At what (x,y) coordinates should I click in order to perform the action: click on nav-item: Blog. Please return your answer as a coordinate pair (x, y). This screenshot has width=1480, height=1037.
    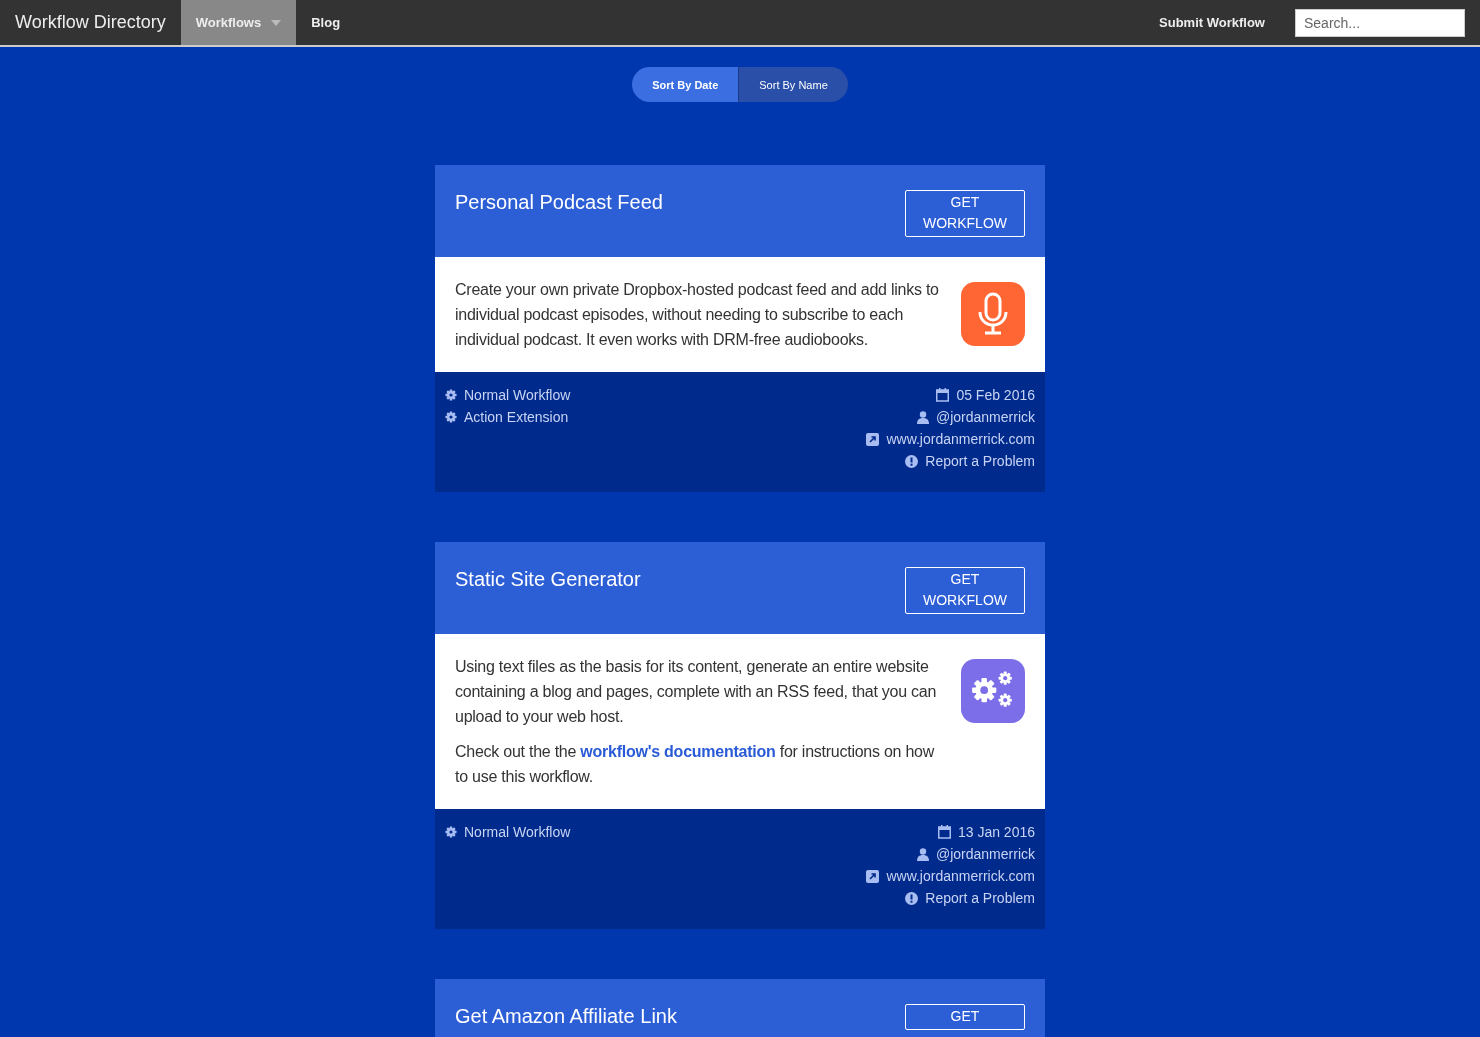
    Looking at the image, I should click on (326, 22).